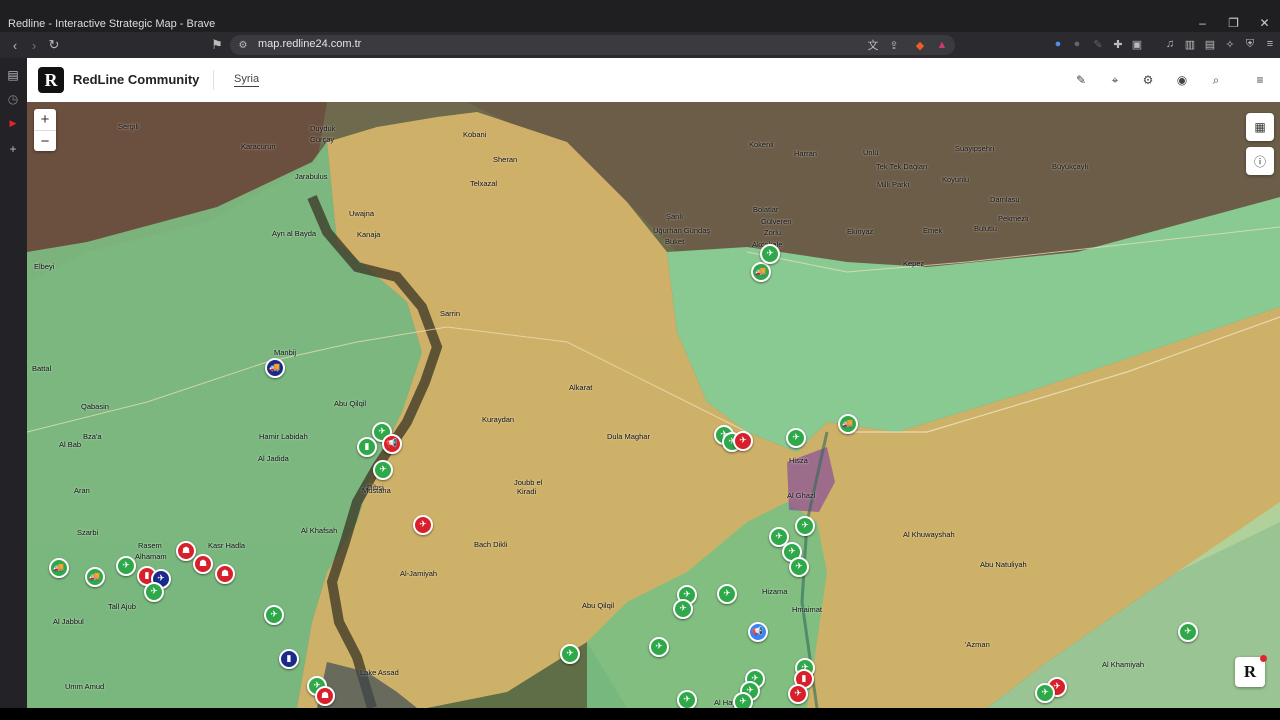  What do you see at coordinates (82, 490) in the screenshot?
I see `place-label: Aran` at bounding box center [82, 490].